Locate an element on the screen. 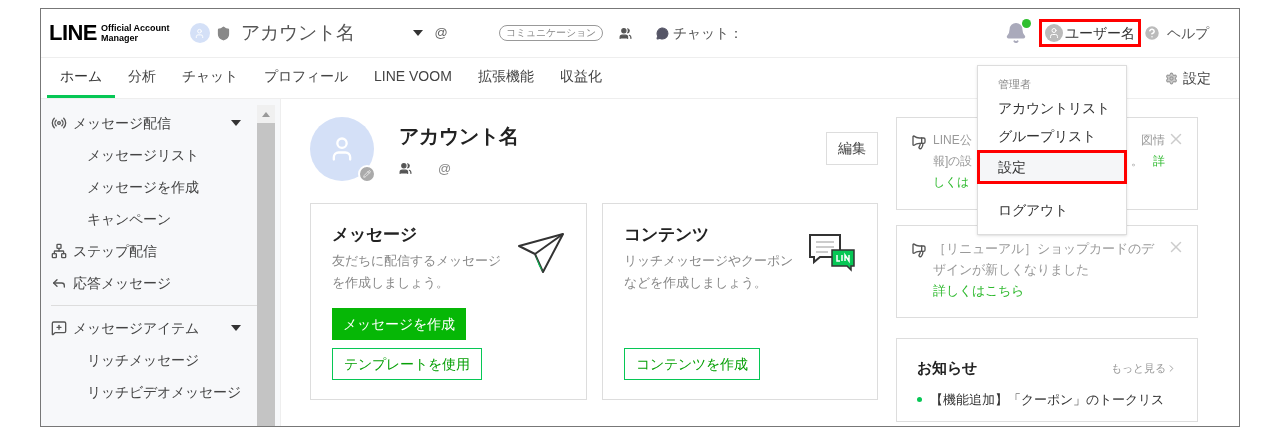  menu-item-label: アカウントリスト is located at coordinates (1054, 108).